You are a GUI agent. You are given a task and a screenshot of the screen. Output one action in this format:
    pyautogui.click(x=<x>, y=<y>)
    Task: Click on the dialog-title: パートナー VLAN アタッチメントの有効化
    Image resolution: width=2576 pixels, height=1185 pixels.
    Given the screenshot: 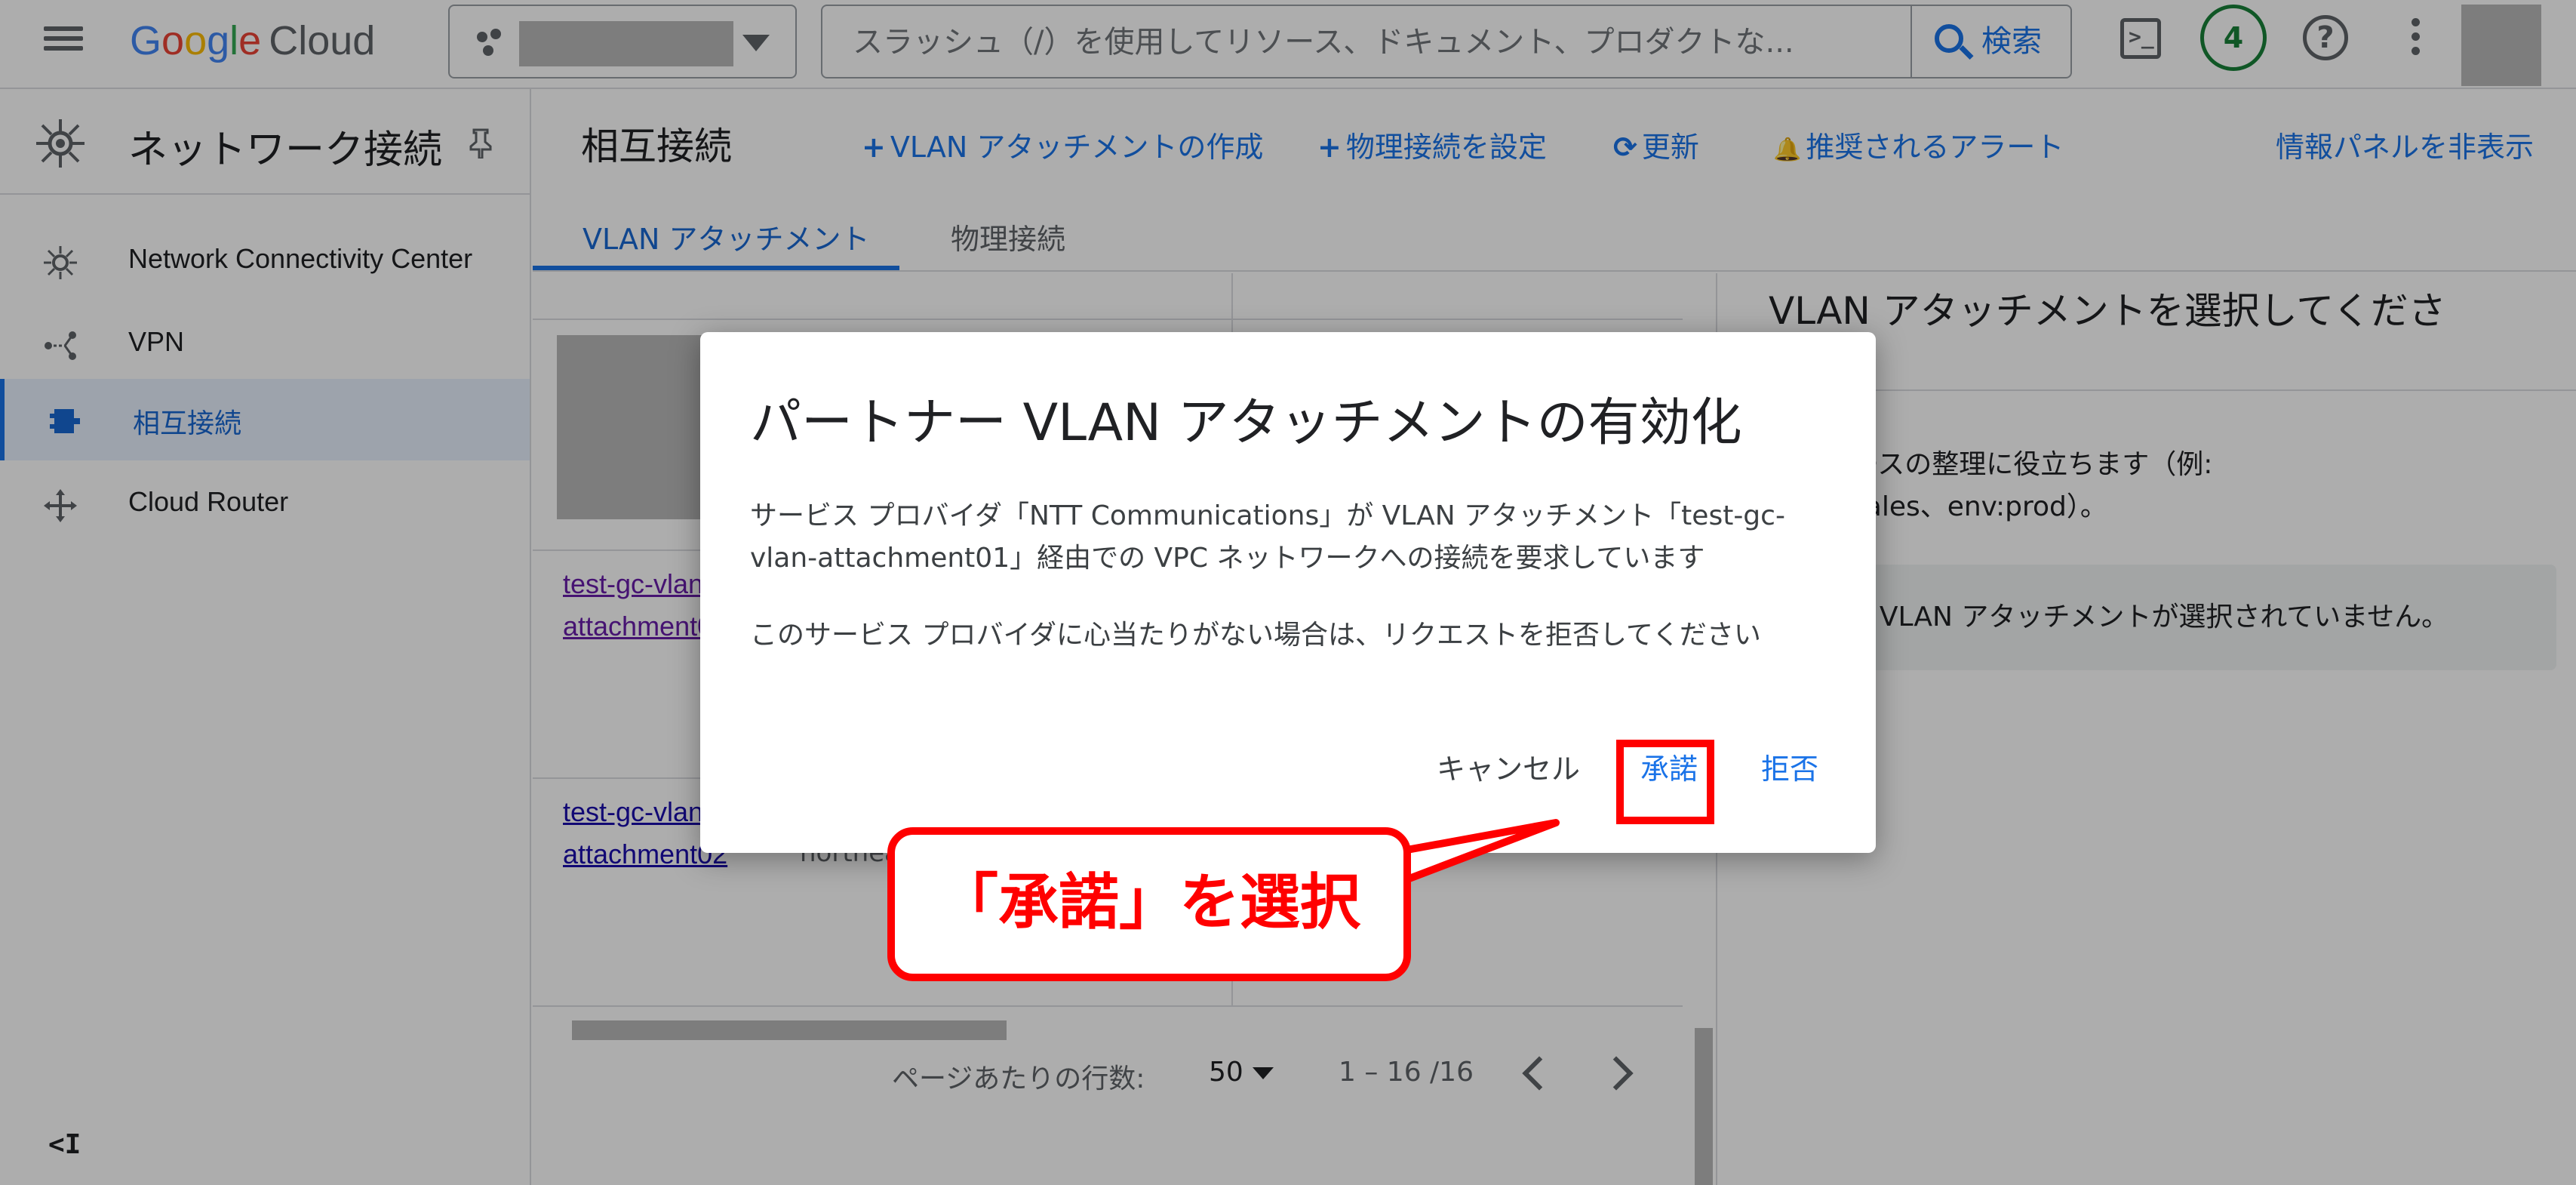 What is the action you would take?
    pyautogui.click(x=1246, y=423)
    